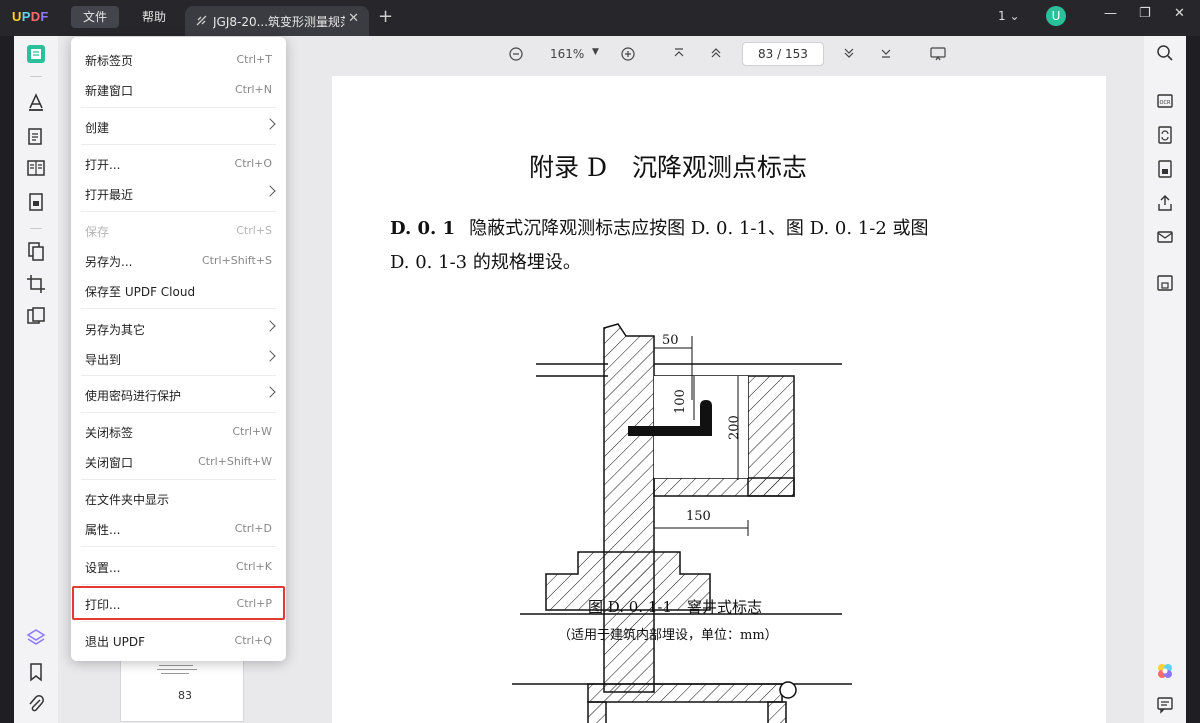 Image resolution: width=1200 pixels, height=723 pixels. Describe the element at coordinates (154, 17) in the screenshot. I see `menu-help-button: 帮助` at that location.